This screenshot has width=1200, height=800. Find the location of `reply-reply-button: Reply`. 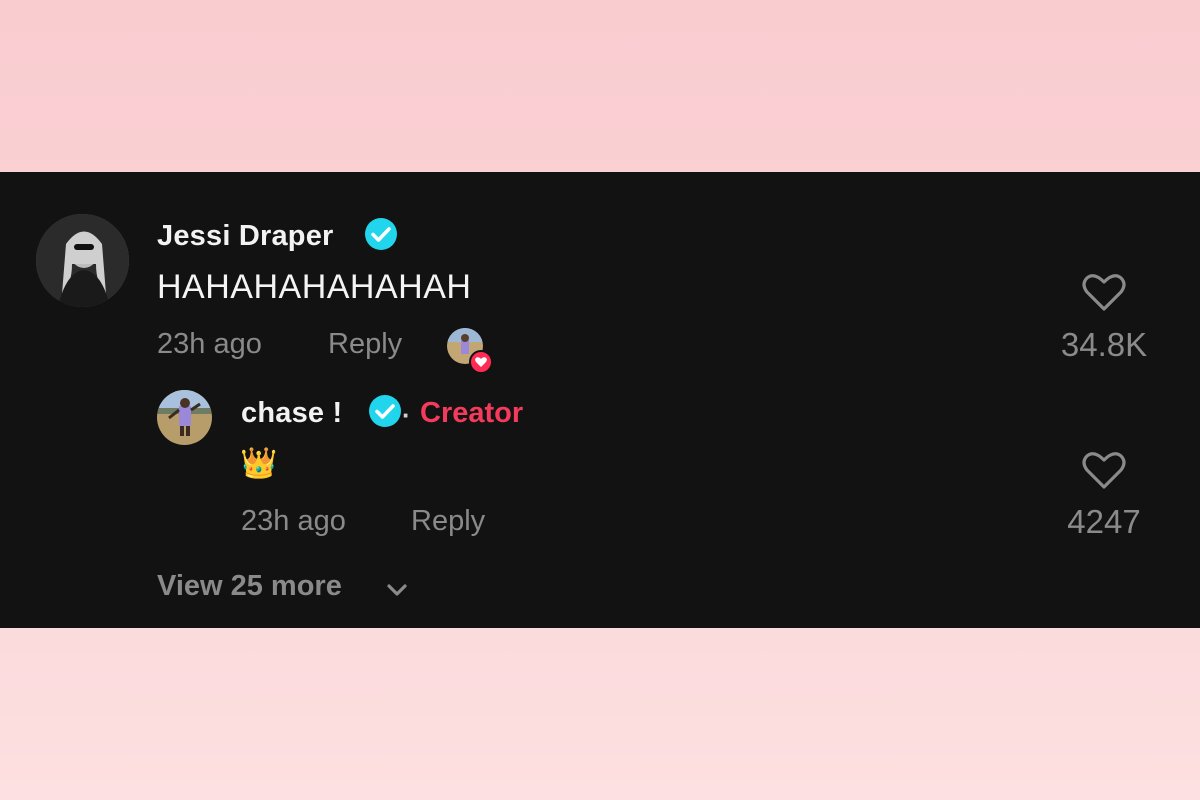

reply-reply-button: Reply is located at coordinates (448, 521).